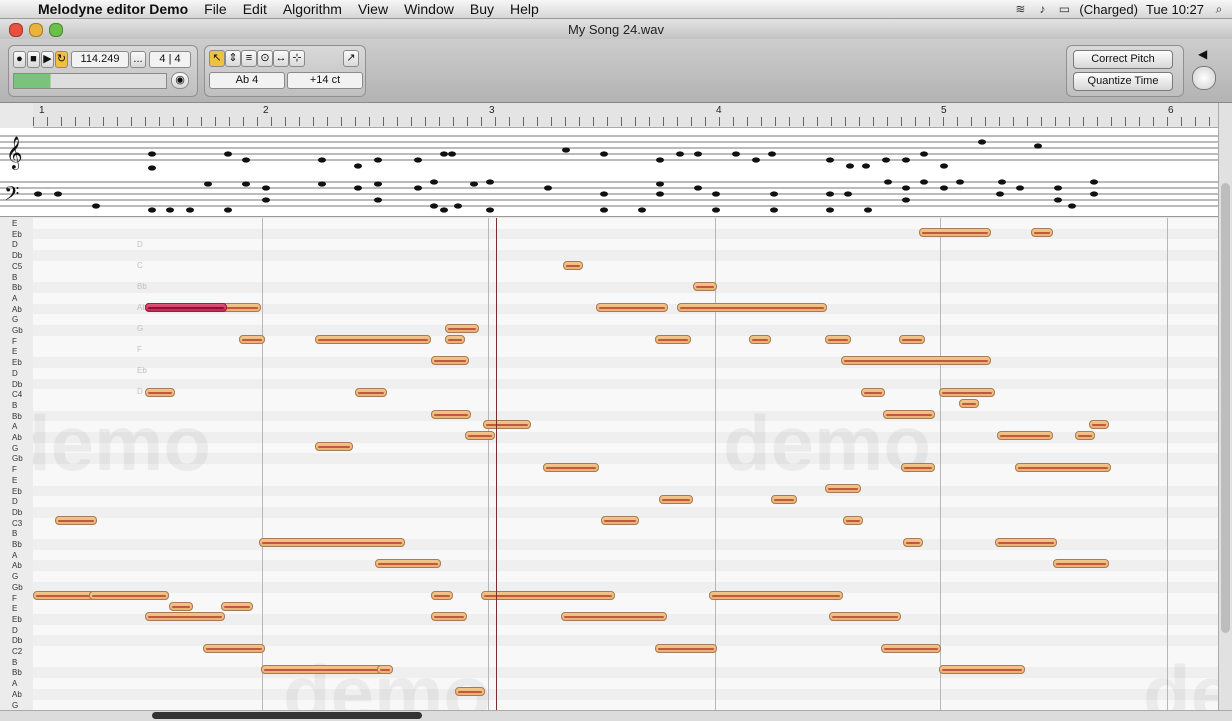 This screenshot has width=1232, height=721. I want to click on battery-status: (Charged), so click(1108, 9).